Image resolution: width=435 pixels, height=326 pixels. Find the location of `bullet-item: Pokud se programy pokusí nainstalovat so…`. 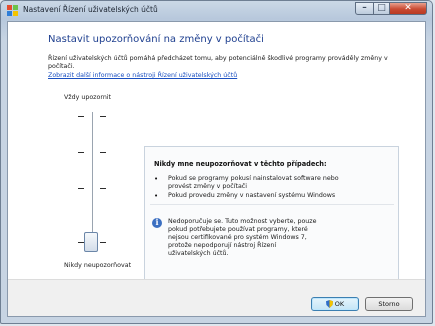

bullet-item: Pokud se programy pokusí nainstalovat so… is located at coordinates (253, 182).